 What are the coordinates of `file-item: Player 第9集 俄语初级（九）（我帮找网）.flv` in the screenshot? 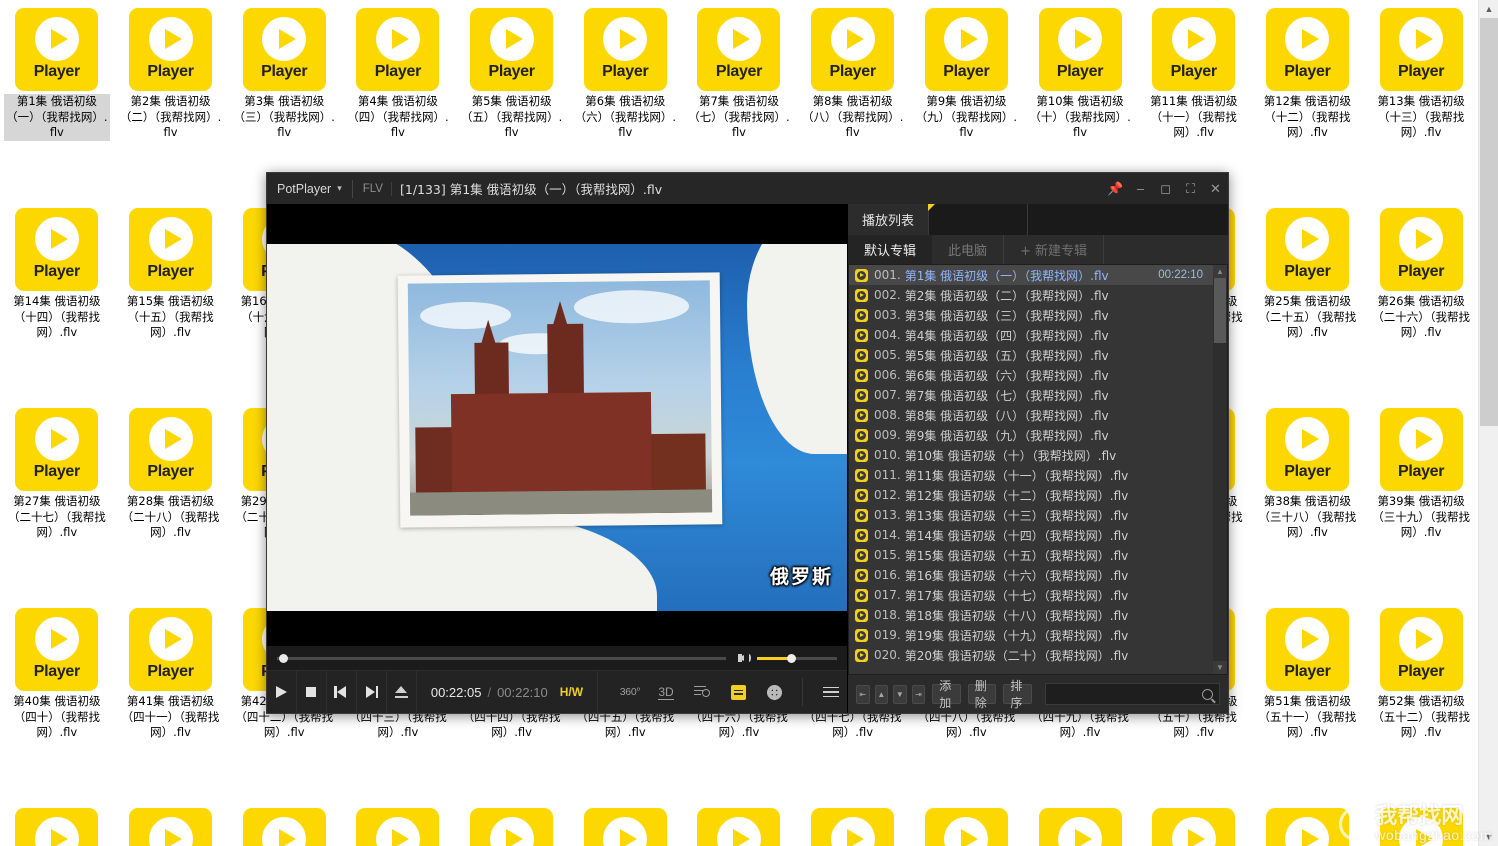 It's located at (967, 100).